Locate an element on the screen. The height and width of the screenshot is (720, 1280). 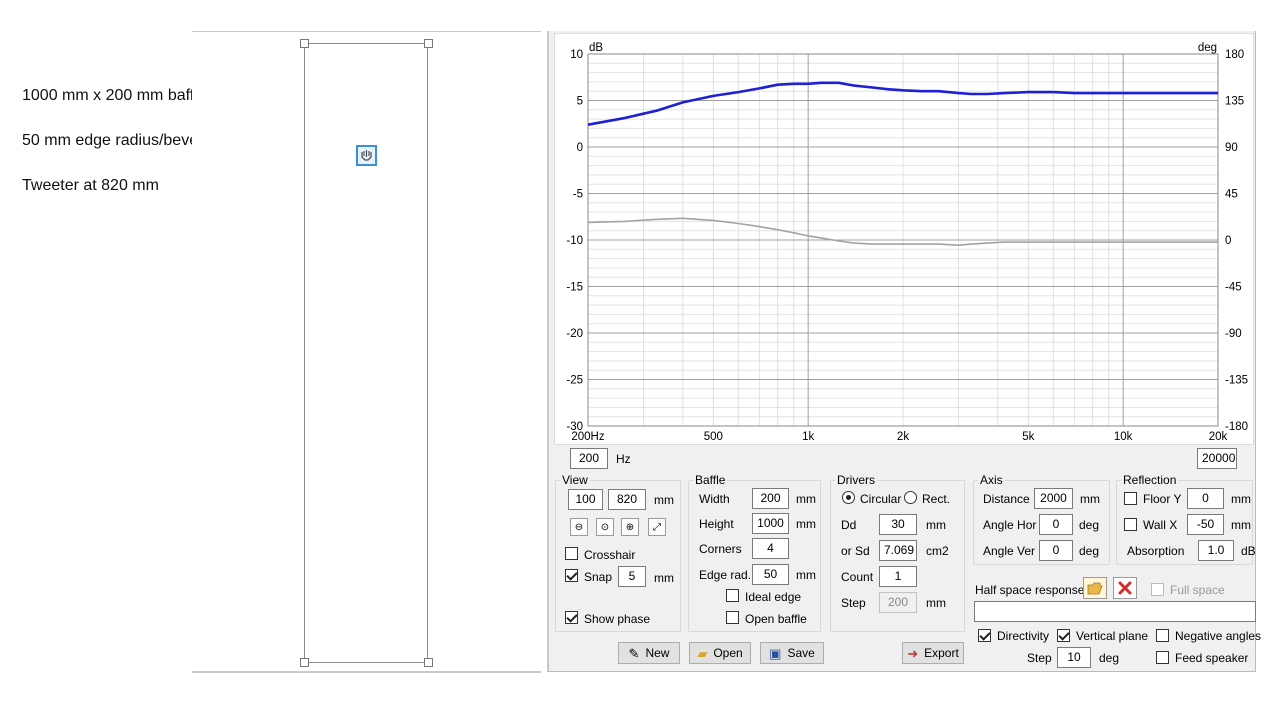
y-right-tick-label: 135 is located at coordinates (1234, 102).